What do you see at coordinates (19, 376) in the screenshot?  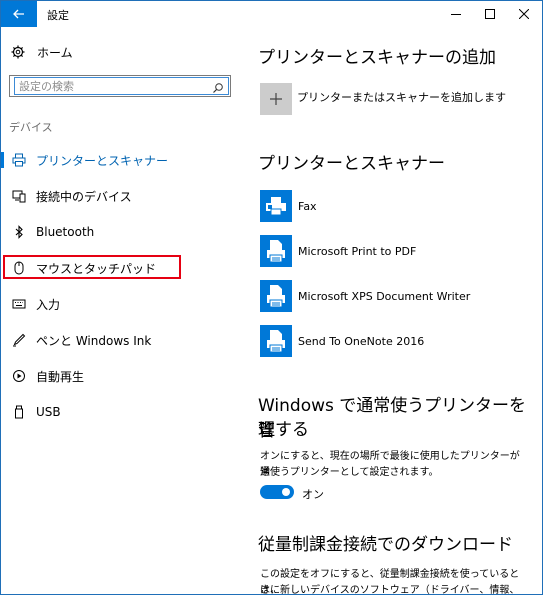 I see `autoplay-icon` at bounding box center [19, 376].